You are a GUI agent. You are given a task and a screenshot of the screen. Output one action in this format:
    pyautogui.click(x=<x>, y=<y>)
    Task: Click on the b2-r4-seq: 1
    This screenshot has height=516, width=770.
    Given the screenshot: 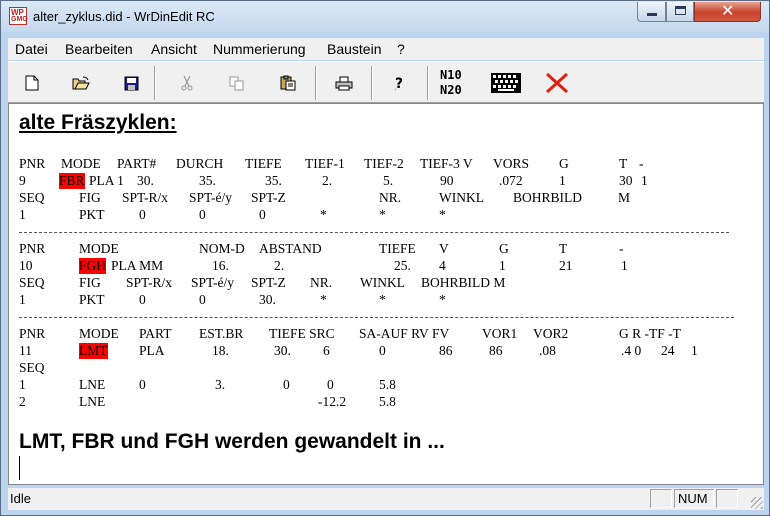 What is the action you would take?
    pyautogui.click(x=22, y=299)
    